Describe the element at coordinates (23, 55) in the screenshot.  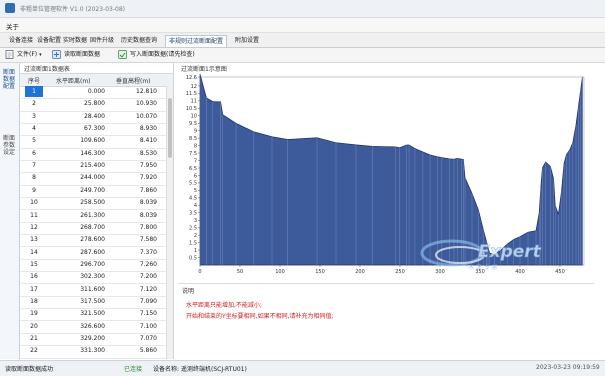
I see `file-menu-button: 文件(F) ▾` at that location.